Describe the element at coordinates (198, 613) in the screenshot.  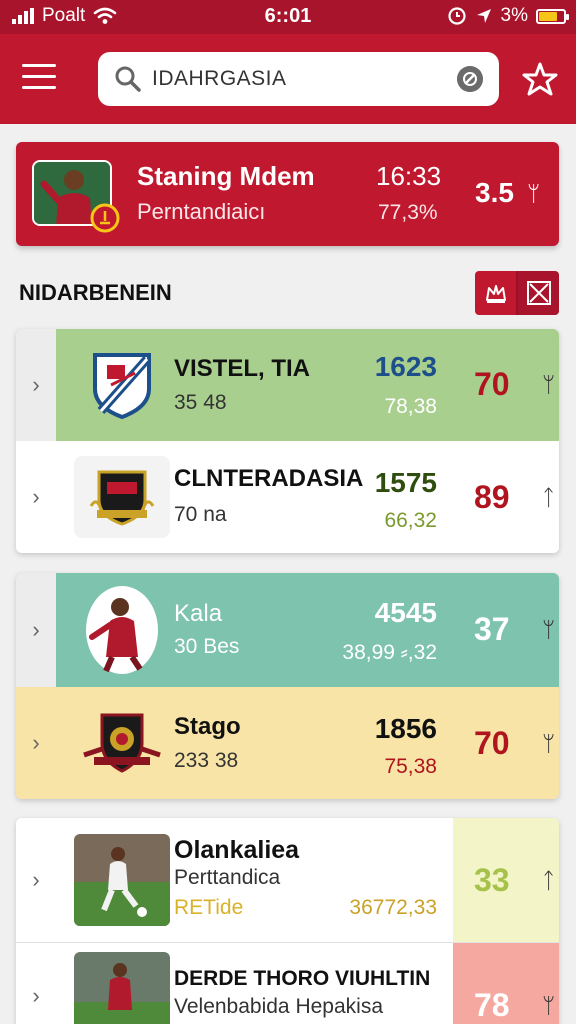
I see `team-name: Kala` at that location.